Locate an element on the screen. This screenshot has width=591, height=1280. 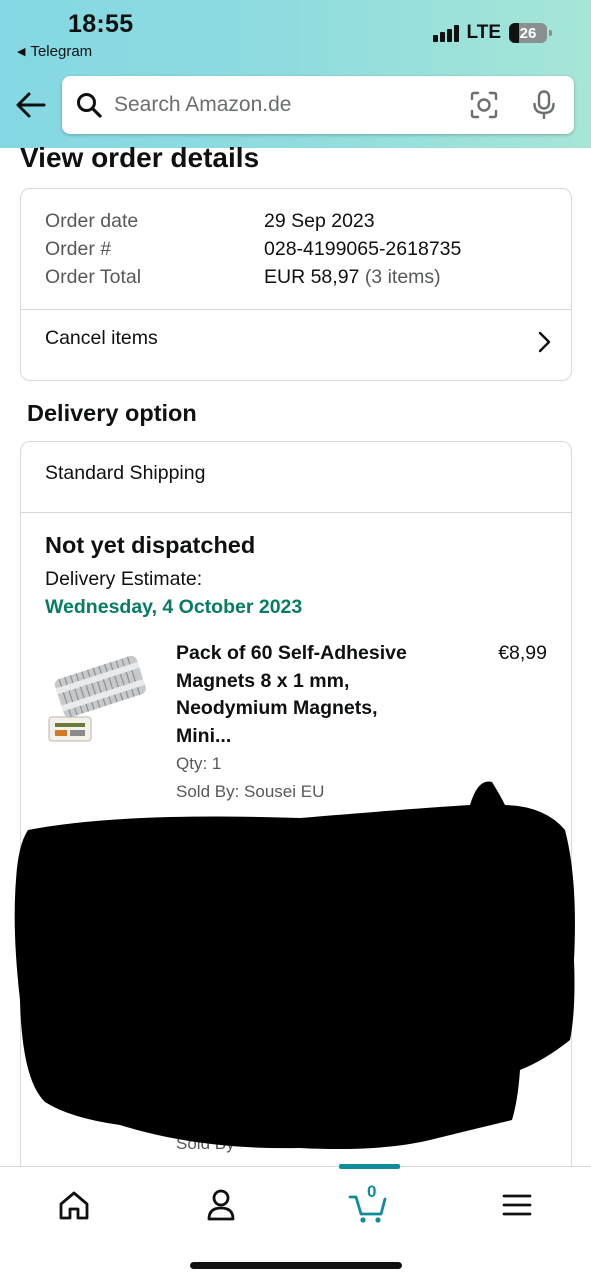
status-time: 18:55 is located at coordinates (101, 24).